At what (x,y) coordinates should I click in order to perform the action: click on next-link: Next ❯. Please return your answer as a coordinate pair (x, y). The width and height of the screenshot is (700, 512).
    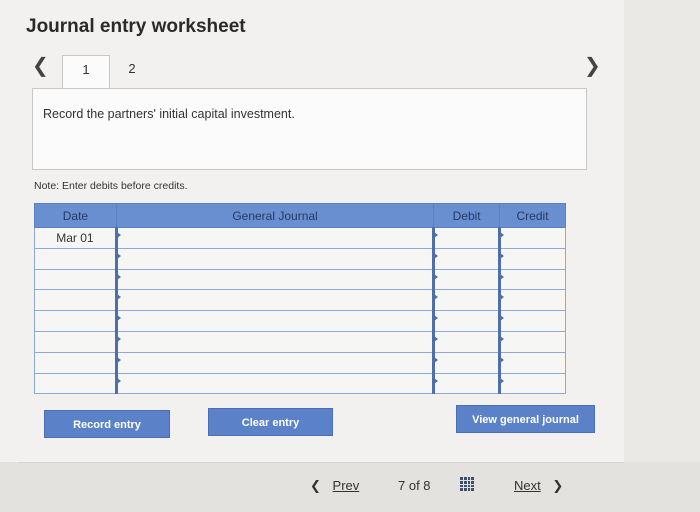
    Looking at the image, I should click on (538, 486).